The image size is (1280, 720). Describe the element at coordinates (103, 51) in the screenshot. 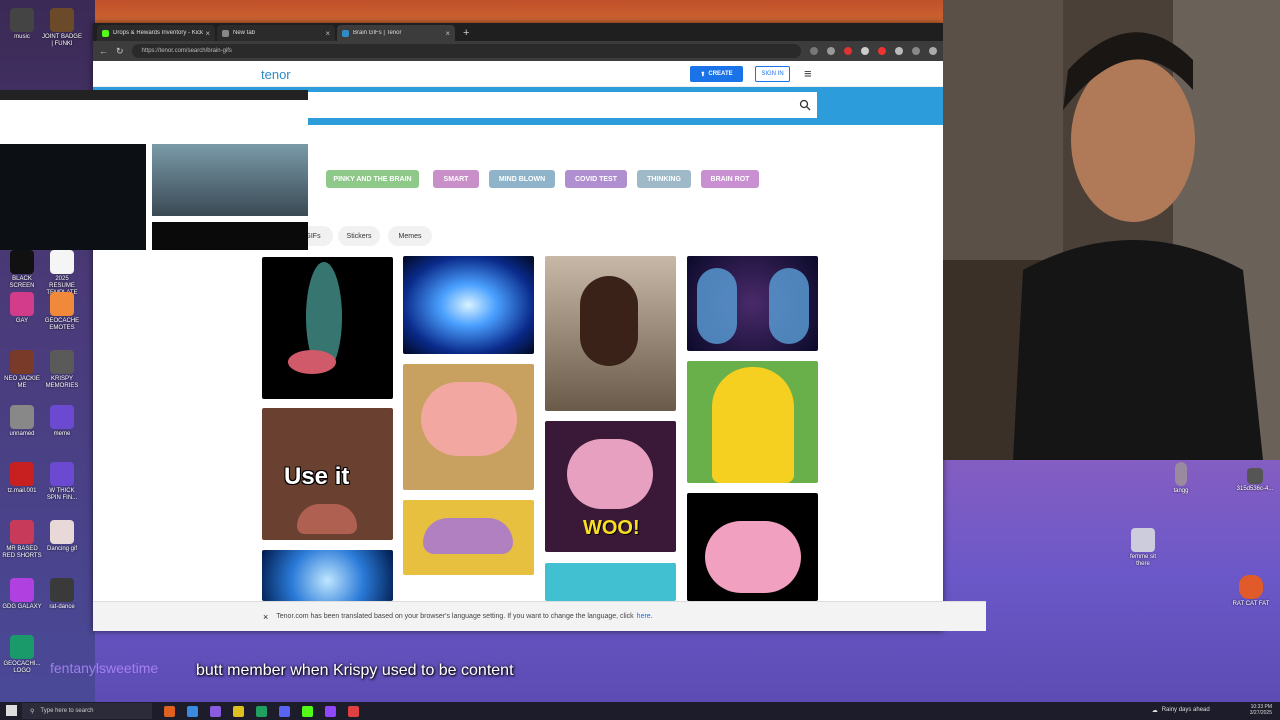

I see `back-icon: ←` at that location.